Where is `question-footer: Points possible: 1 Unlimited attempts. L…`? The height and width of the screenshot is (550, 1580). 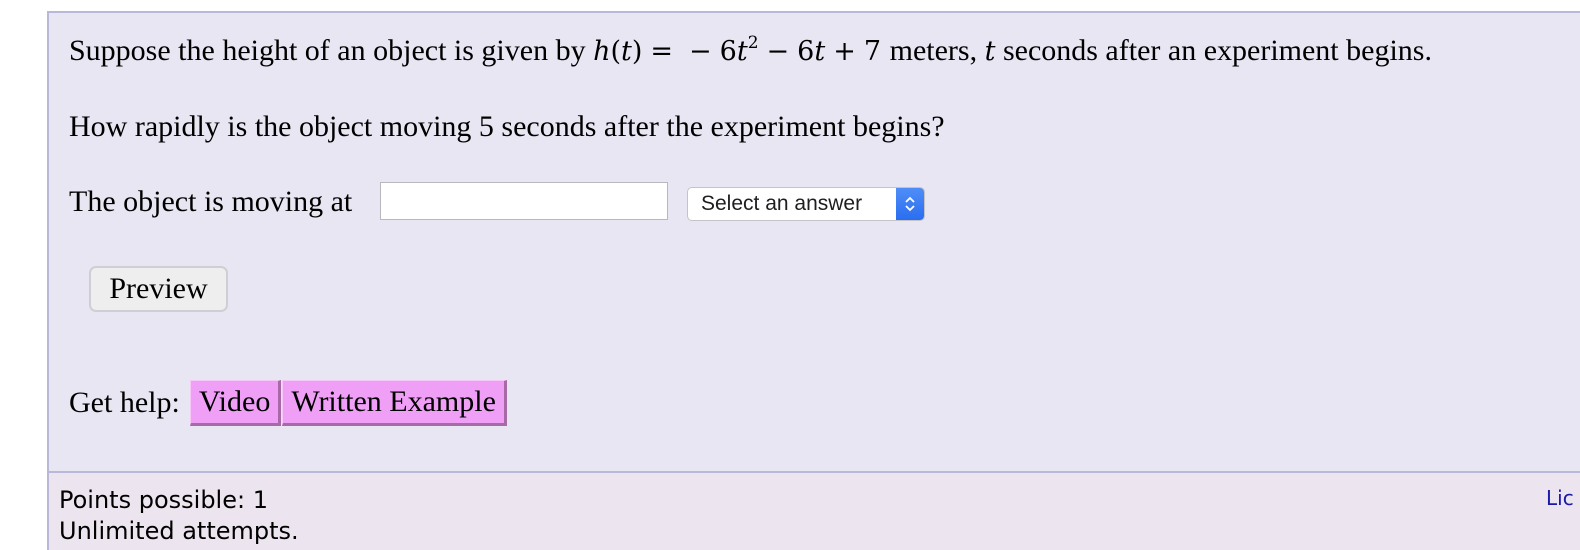 question-footer: Points possible: 1 Unlimited attempts. L… is located at coordinates (813, 510).